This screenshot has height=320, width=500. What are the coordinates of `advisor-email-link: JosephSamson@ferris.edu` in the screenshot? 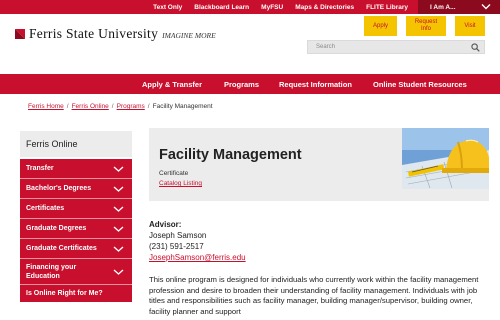 It's located at (197, 257).